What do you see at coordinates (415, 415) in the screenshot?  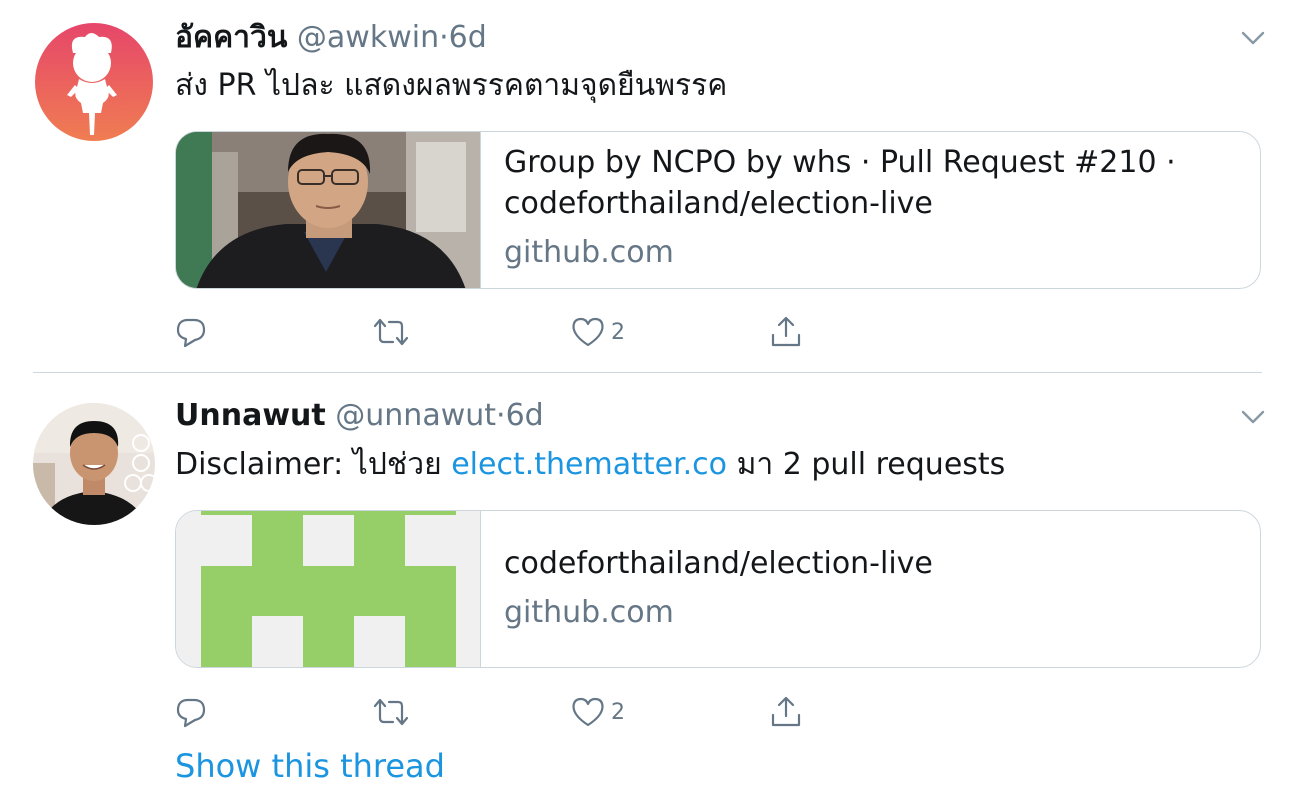 I see `author-handle: @unnawut` at bounding box center [415, 415].